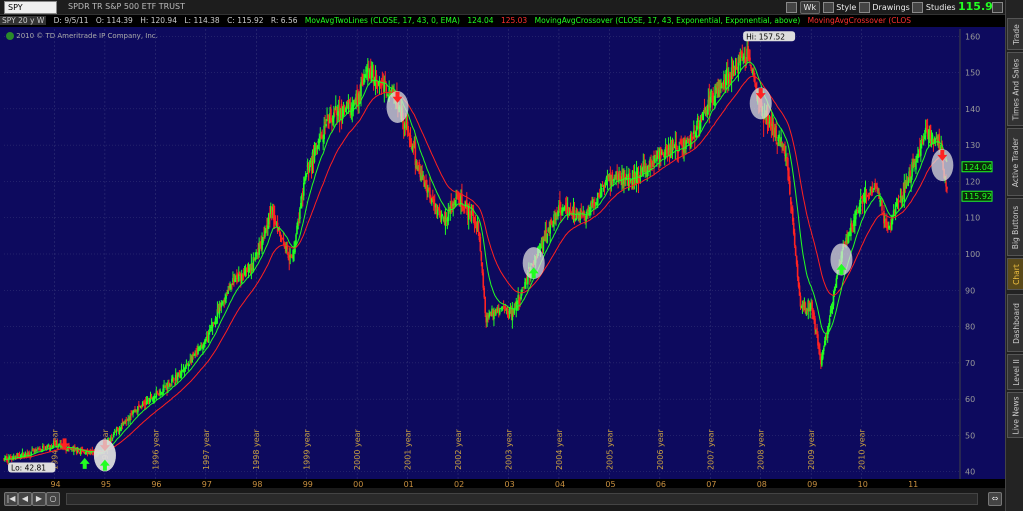 This screenshot has width=1023, height=511. What do you see at coordinates (791, 7) in the screenshot?
I see `link-icon` at bounding box center [791, 7].